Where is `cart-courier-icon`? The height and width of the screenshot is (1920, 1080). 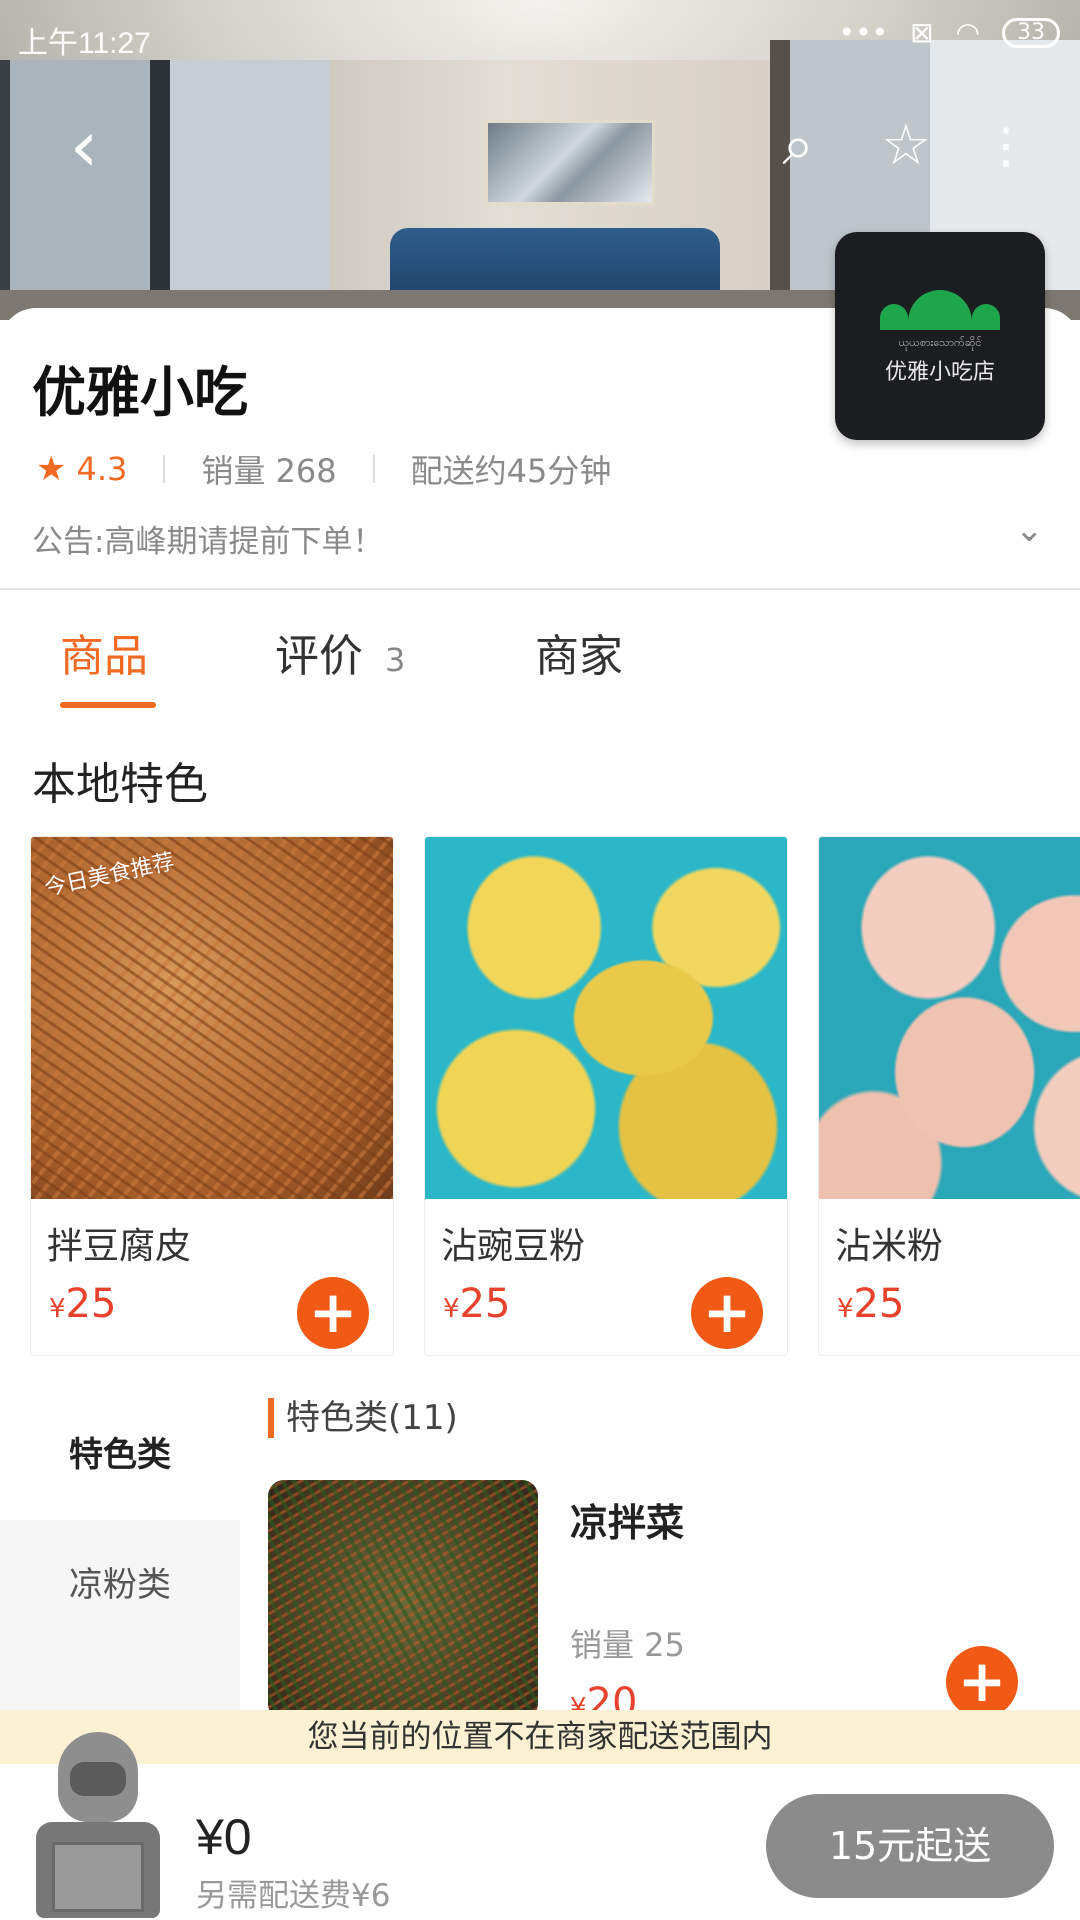
cart-courier-icon is located at coordinates (97, 1826).